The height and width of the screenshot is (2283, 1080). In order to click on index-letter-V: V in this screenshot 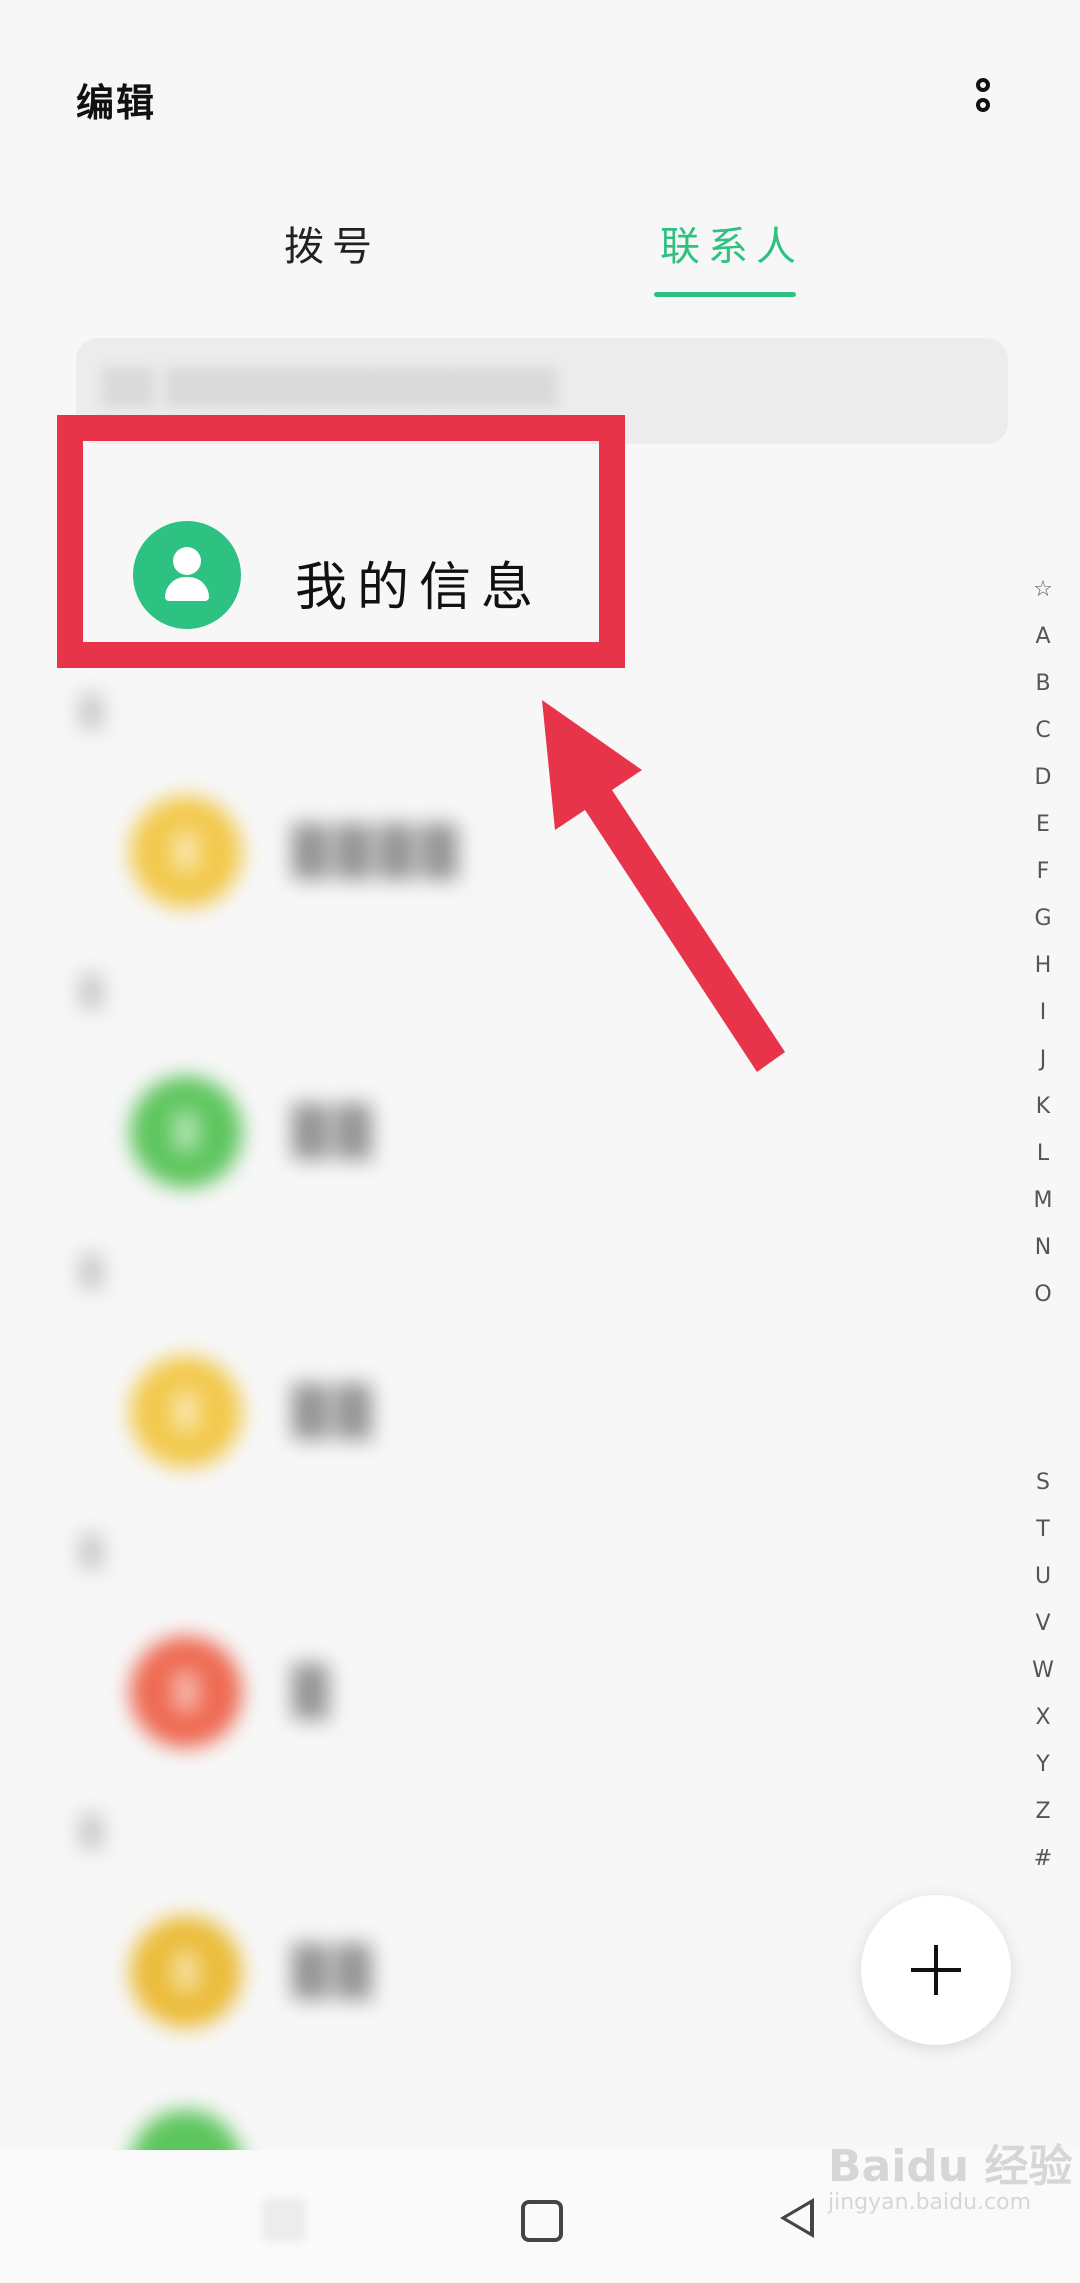, I will do `click(1043, 1623)`.